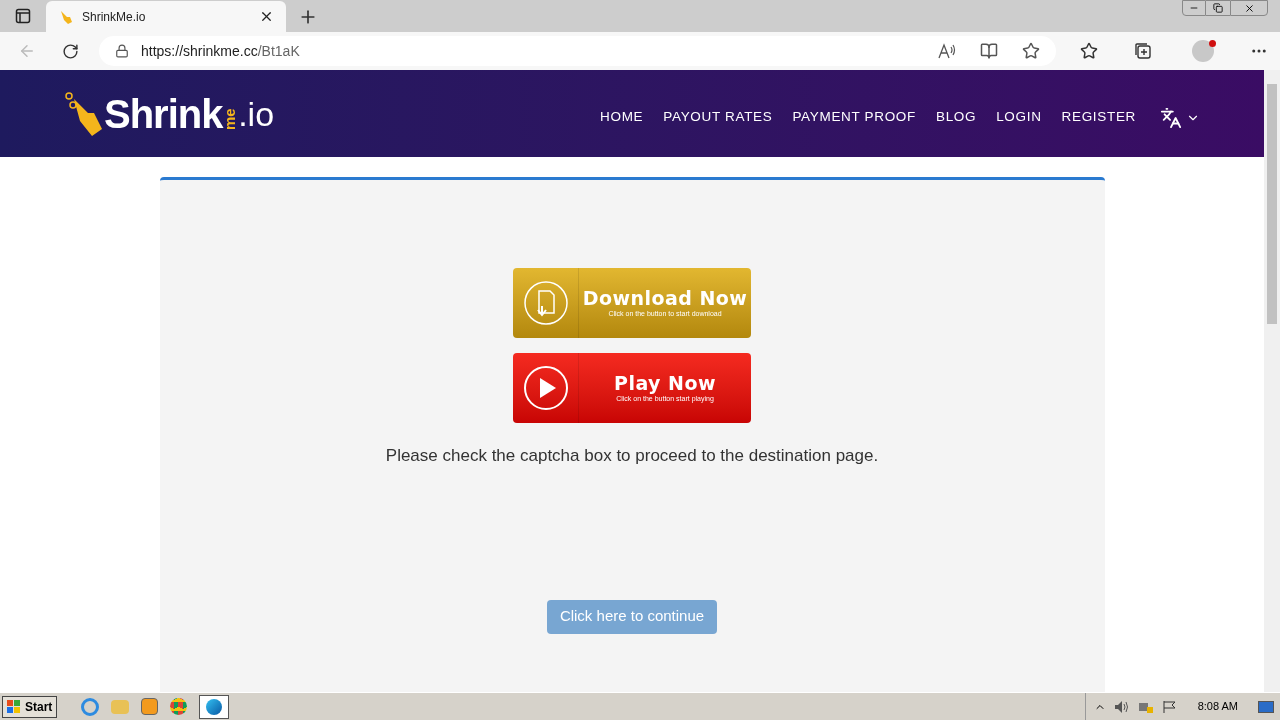  What do you see at coordinates (221, 51) in the screenshot?
I see `url-text: https://shrinkme.cc/Bt1aK` at bounding box center [221, 51].